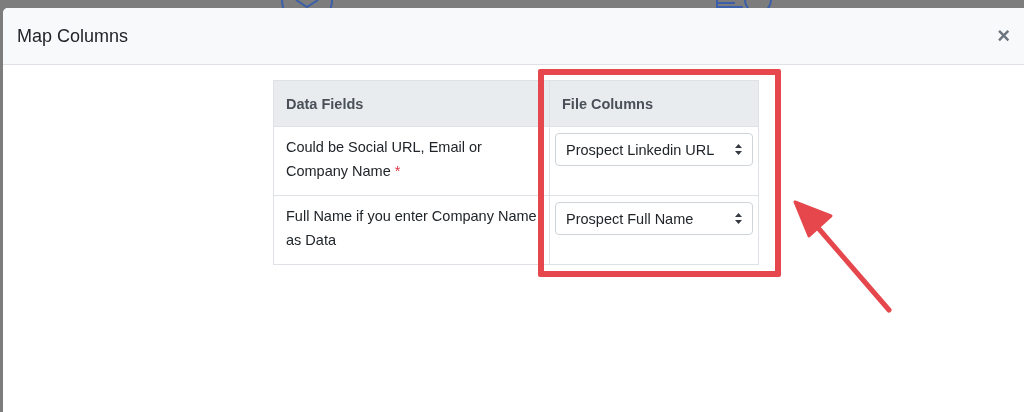 The height and width of the screenshot is (412, 1024). Describe the element at coordinates (411, 228) in the screenshot. I see `field-label: Full Name if you enter Company Name as Data` at that location.